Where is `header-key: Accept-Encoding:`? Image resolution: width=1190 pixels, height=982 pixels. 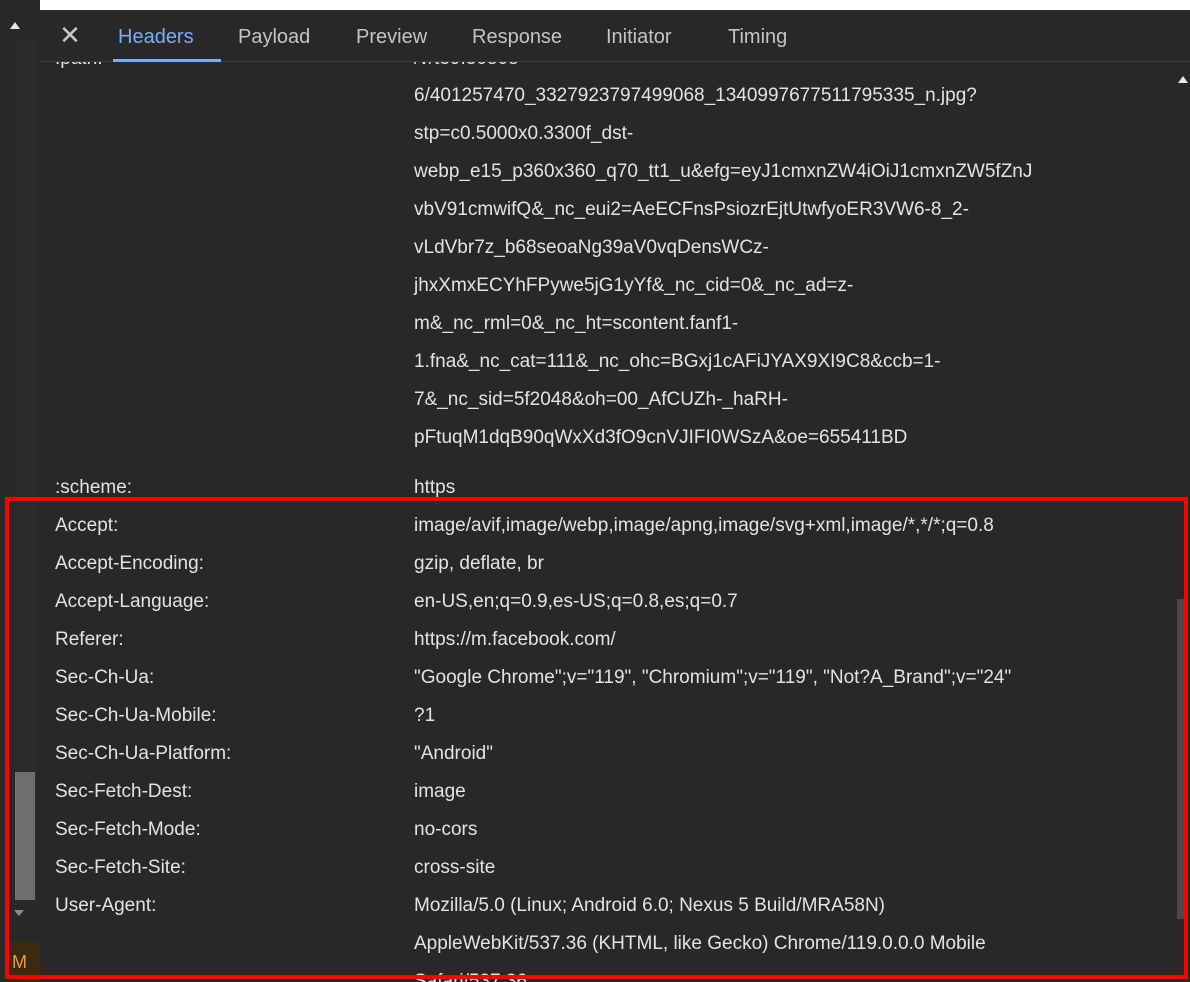
header-key: Accept-Encoding: is located at coordinates (129, 563).